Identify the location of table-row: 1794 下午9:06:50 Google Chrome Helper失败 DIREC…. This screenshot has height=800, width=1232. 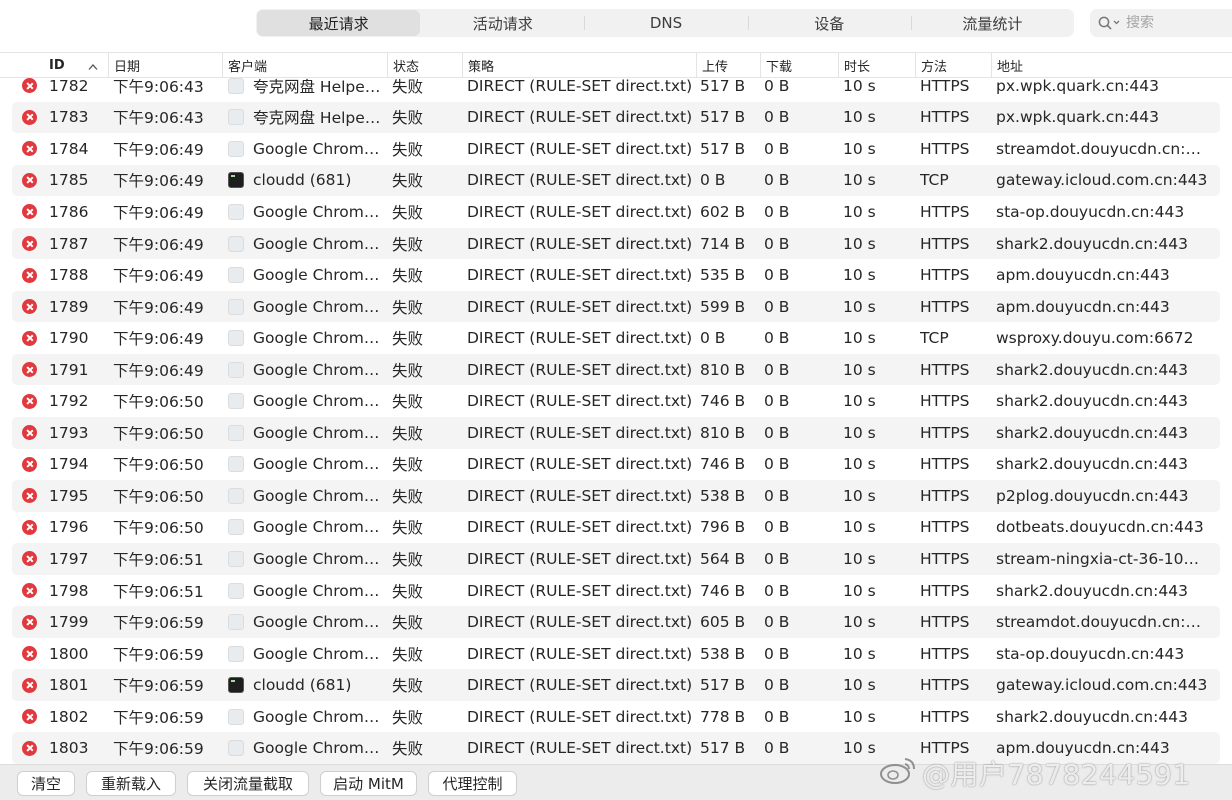
(616, 465).